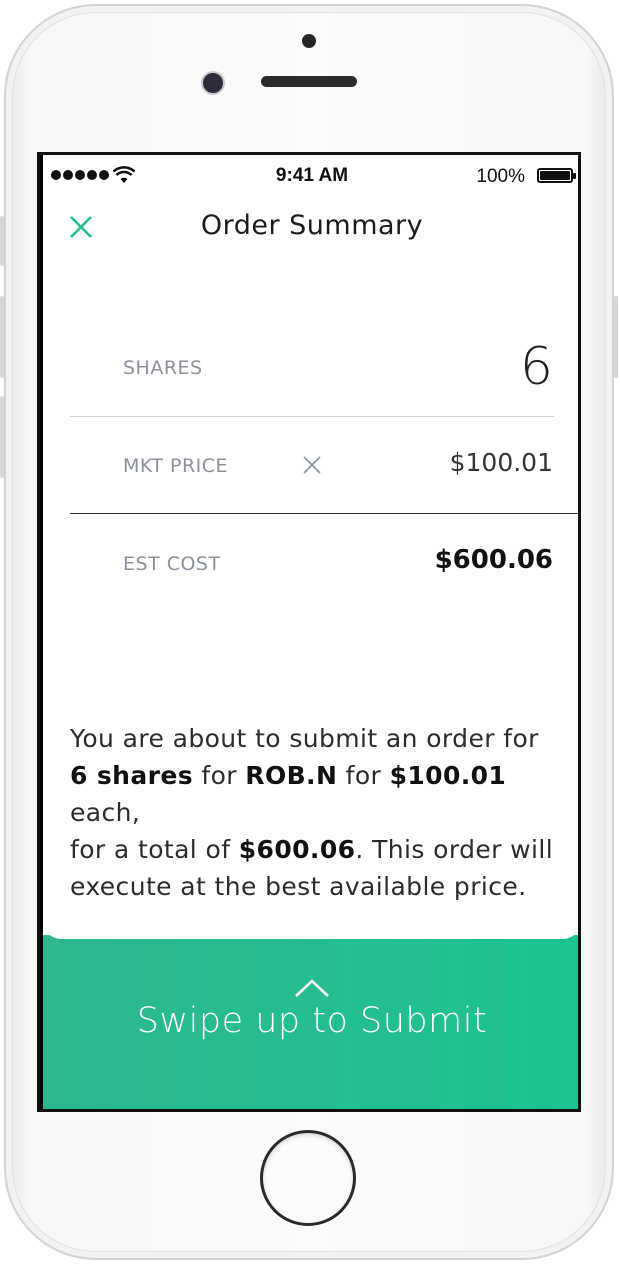 This screenshot has width=620, height=1266. Describe the element at coordinates (105, 812) in the screenshot. I see `description-each: each,` at that location.